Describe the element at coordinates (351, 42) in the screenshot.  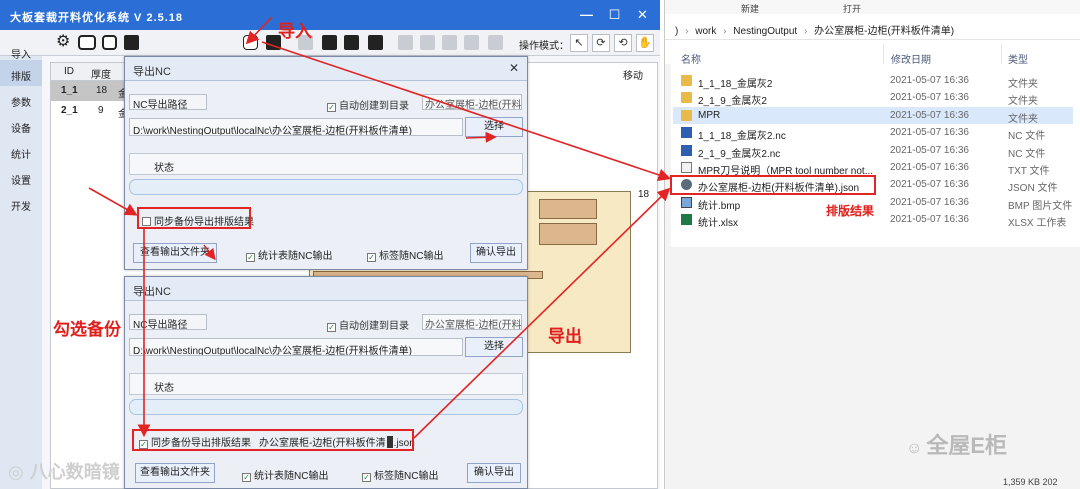
I see `remove-icon` at that location.